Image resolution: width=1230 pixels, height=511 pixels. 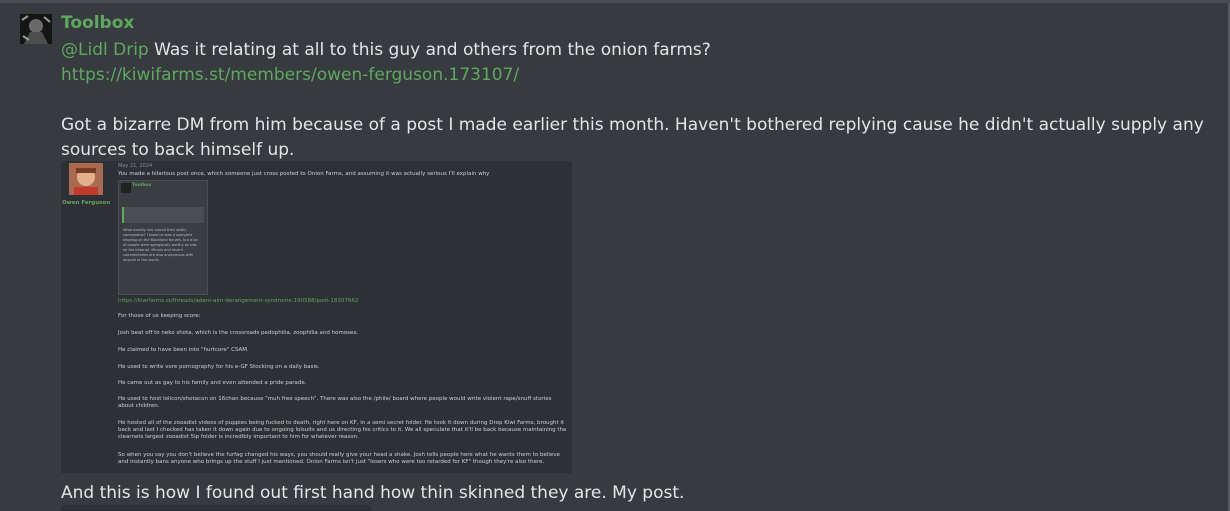 I want to click on user-mention: @Lidl Drip, so click(x=105, y=50).